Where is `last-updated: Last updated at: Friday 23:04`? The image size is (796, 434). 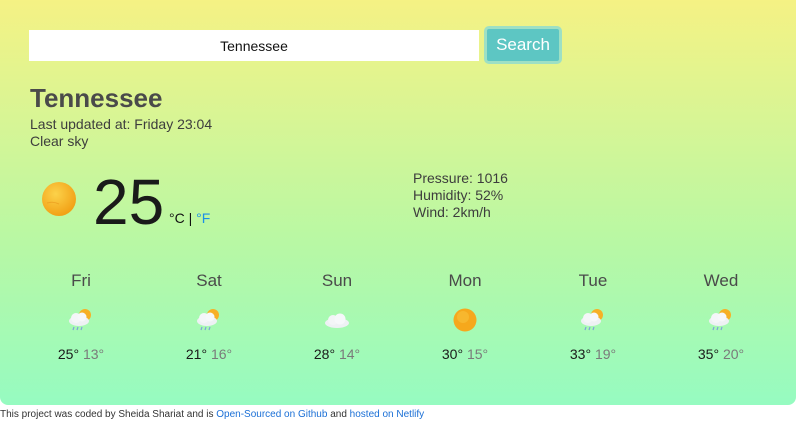
last-updated: Last updated at: Friday 23:04 is located at coordinates (121, 124).